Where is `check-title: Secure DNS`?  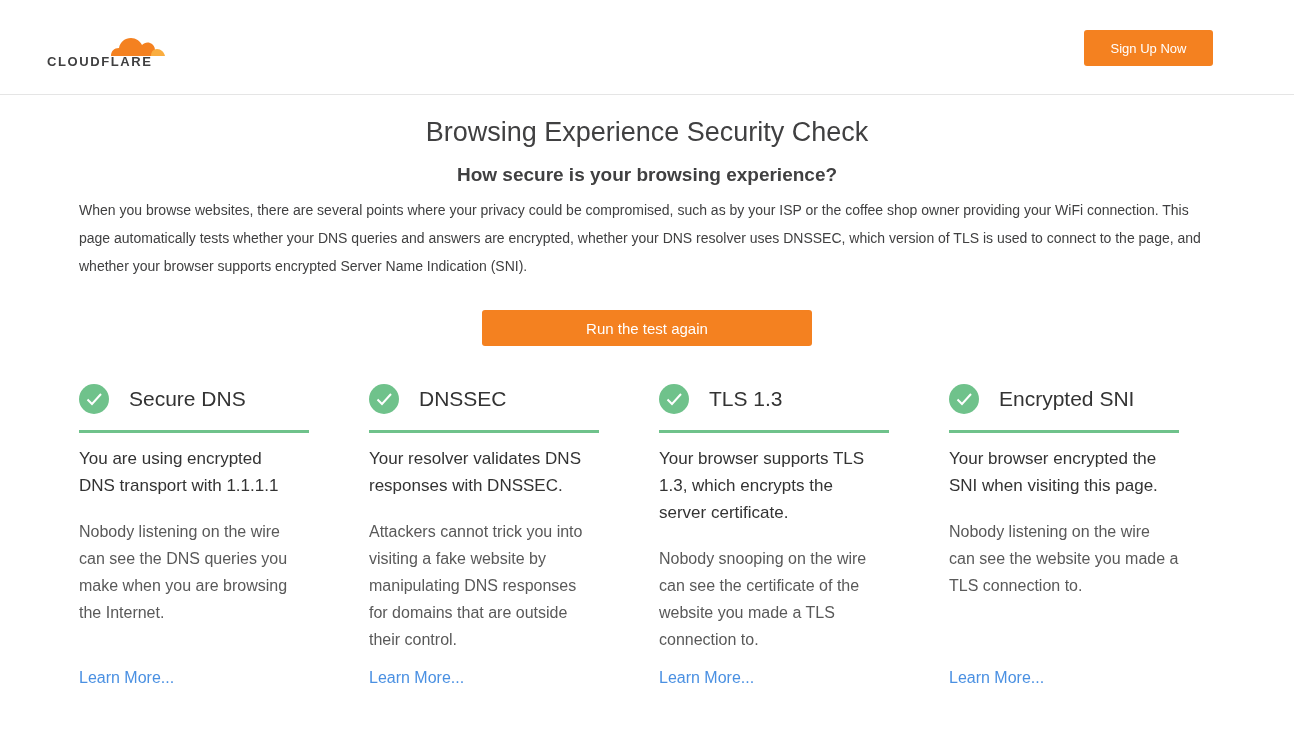
check-title: Secure DNS is located at coordinates (187, 399).